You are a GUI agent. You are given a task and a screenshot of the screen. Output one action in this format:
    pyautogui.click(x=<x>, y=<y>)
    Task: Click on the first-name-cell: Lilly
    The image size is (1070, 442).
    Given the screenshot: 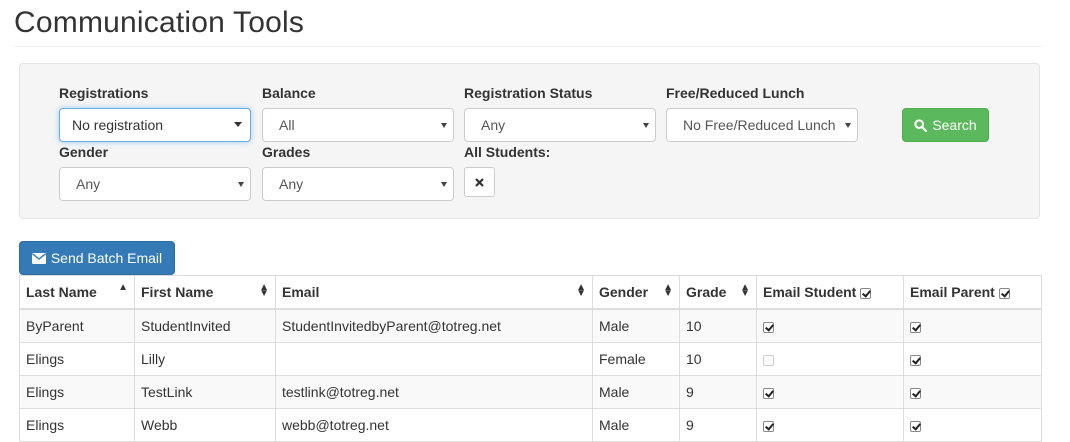 What is the action you would take?
    pyautogui.click(x=205, y=359)
    